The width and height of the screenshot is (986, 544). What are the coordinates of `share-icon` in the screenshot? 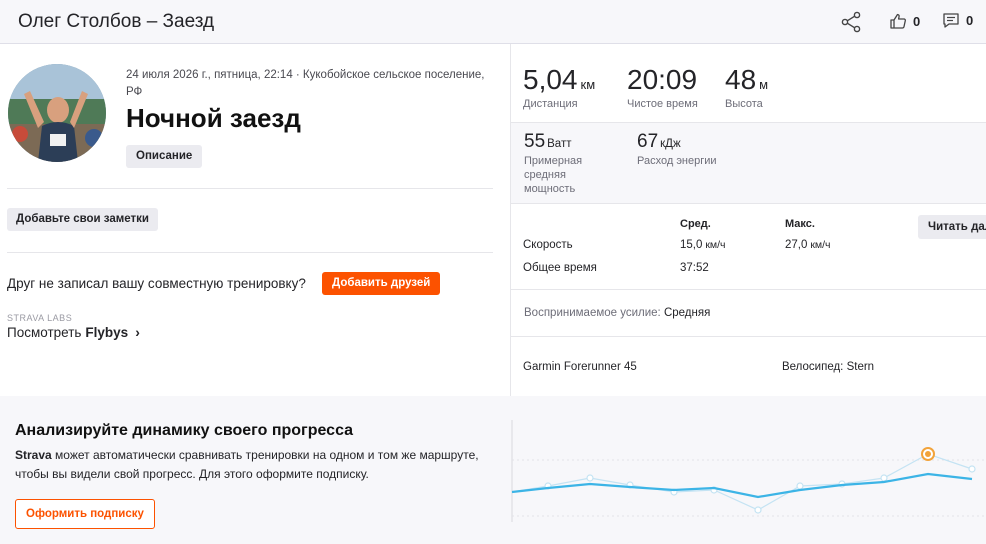 It's located at (851, 22).